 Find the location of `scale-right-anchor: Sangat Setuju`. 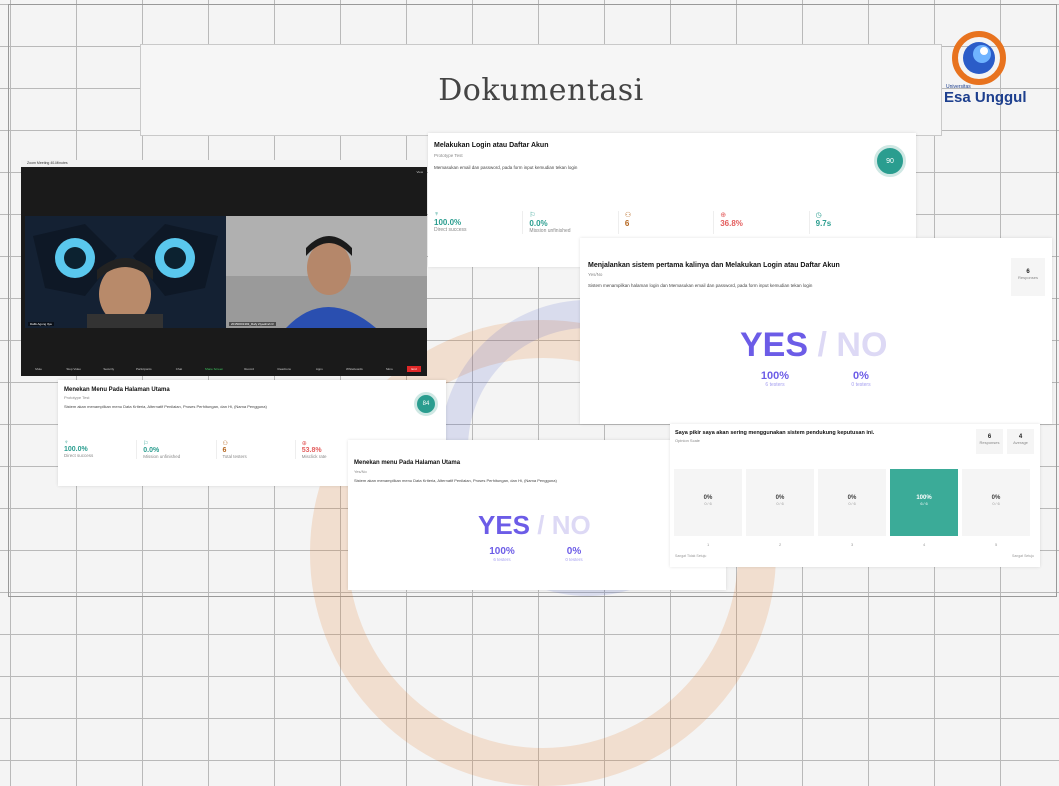

scale-right-anchor: Sangat Setuju is located at coordinates (1023, 556).